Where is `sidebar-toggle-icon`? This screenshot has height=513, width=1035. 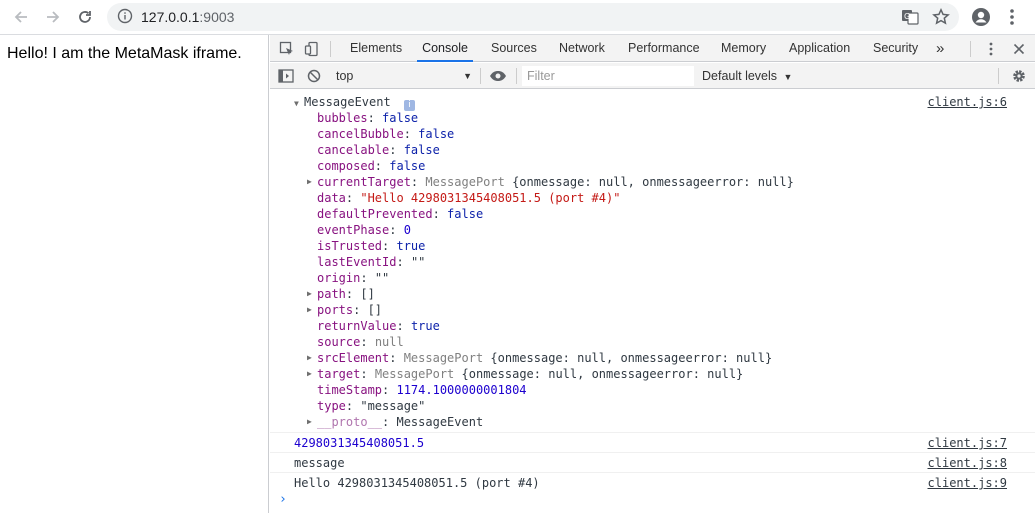 sidebar-toggle-icon is located at coordinates (286, 76).